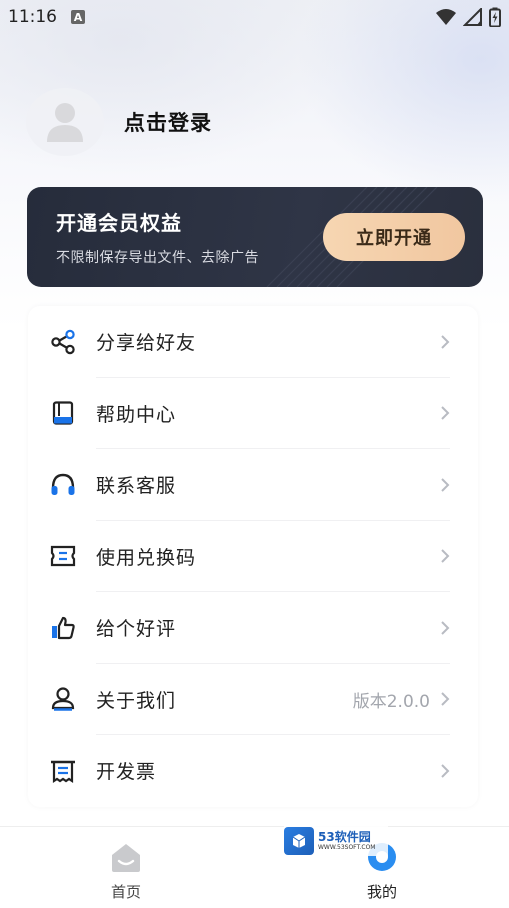  I want to click on menu-item-label: 关于我们, so click(136, 700).